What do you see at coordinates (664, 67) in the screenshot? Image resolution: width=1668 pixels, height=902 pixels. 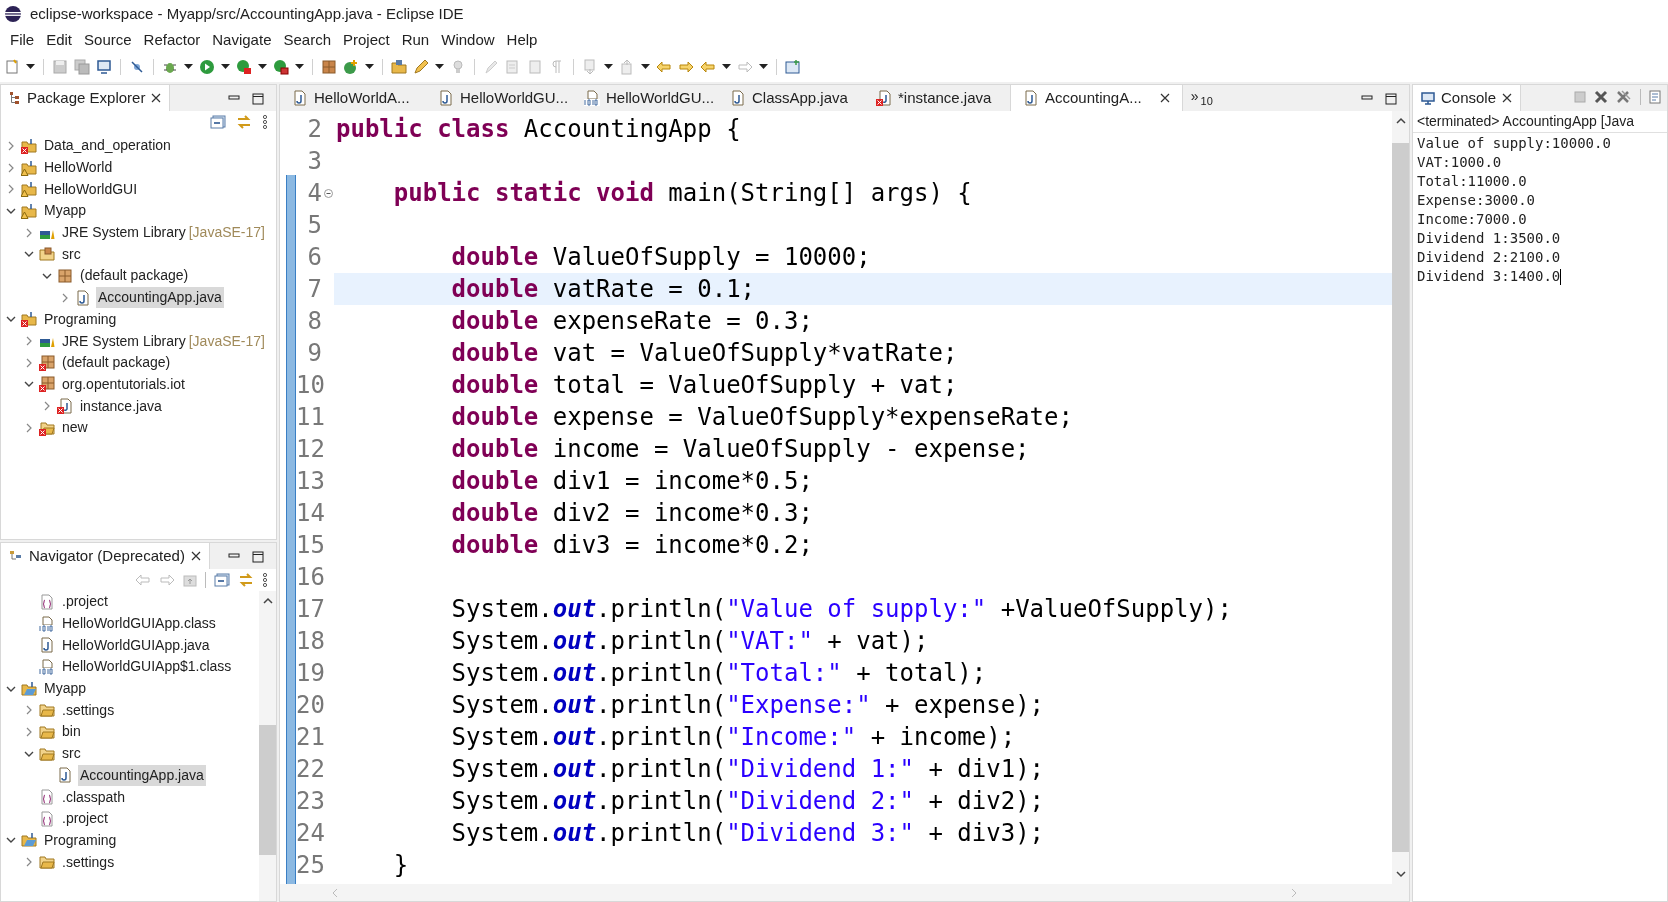 I see `last-edit-left-icon` at bounding box center [664, 67].